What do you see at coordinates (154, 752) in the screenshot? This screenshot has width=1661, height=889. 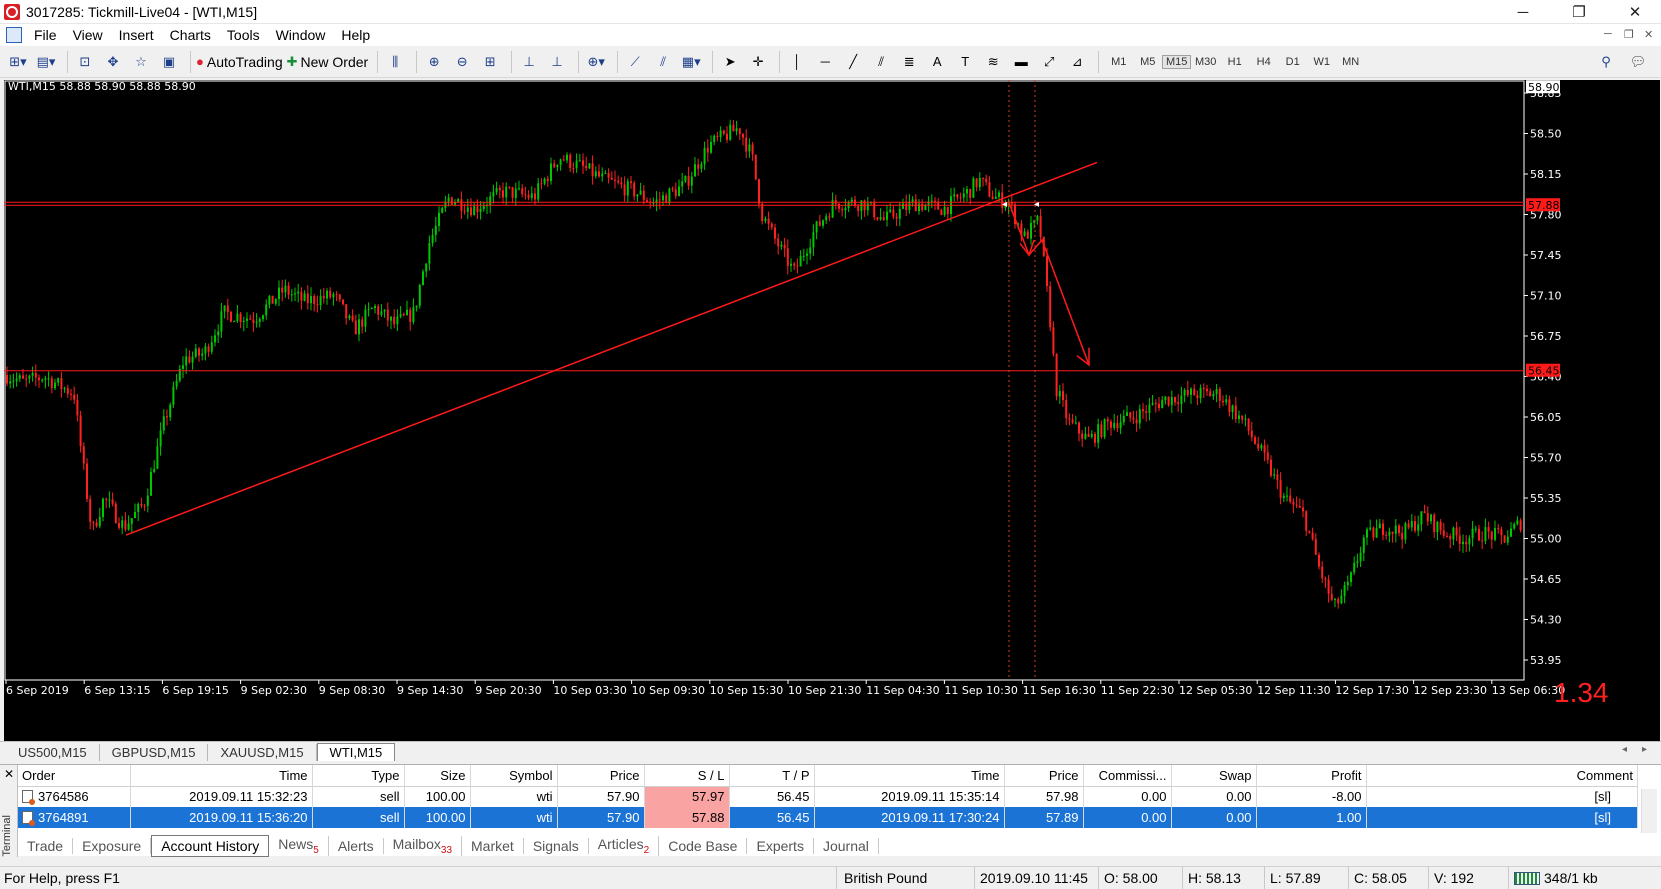 I see `chart-tab-gbpusd: GBPUSD,M15` at bounding box center [154, 752].